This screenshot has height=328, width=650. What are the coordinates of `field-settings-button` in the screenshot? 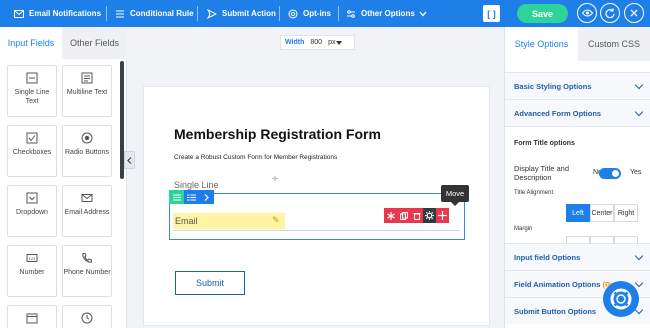 It's located at (429, 215).